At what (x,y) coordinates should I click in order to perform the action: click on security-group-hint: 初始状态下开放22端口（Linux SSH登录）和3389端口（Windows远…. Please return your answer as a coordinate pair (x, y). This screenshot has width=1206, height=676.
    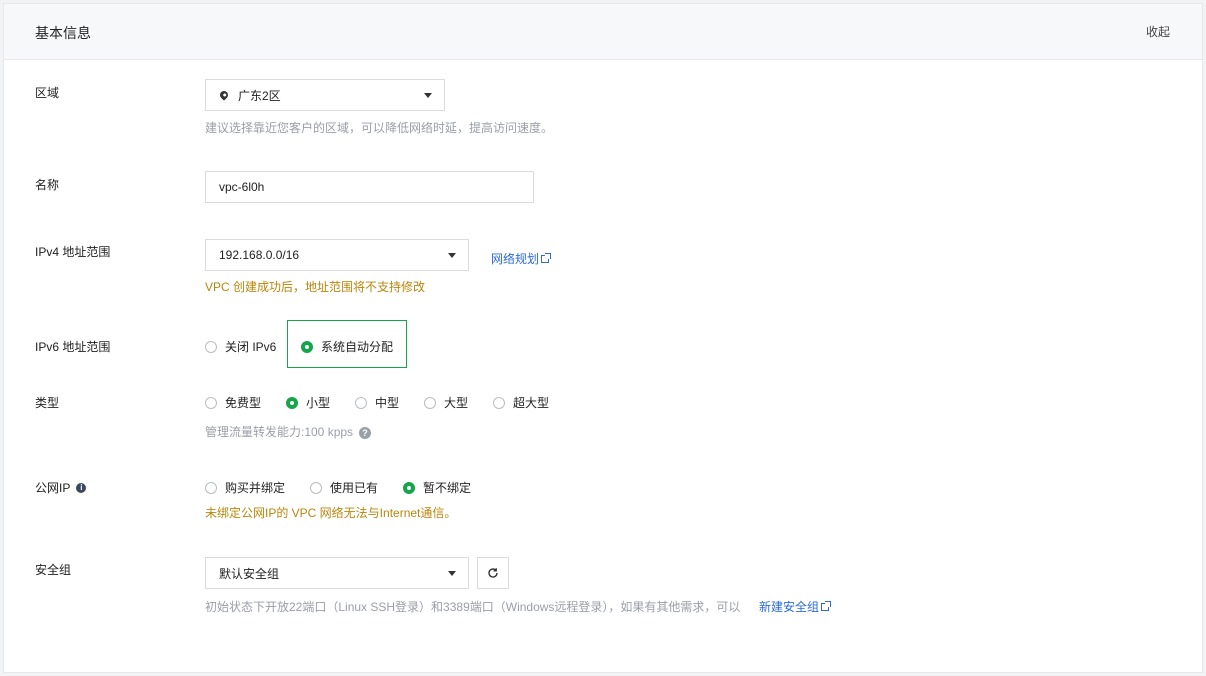
    Looking at the image, I should click on (473, 607).